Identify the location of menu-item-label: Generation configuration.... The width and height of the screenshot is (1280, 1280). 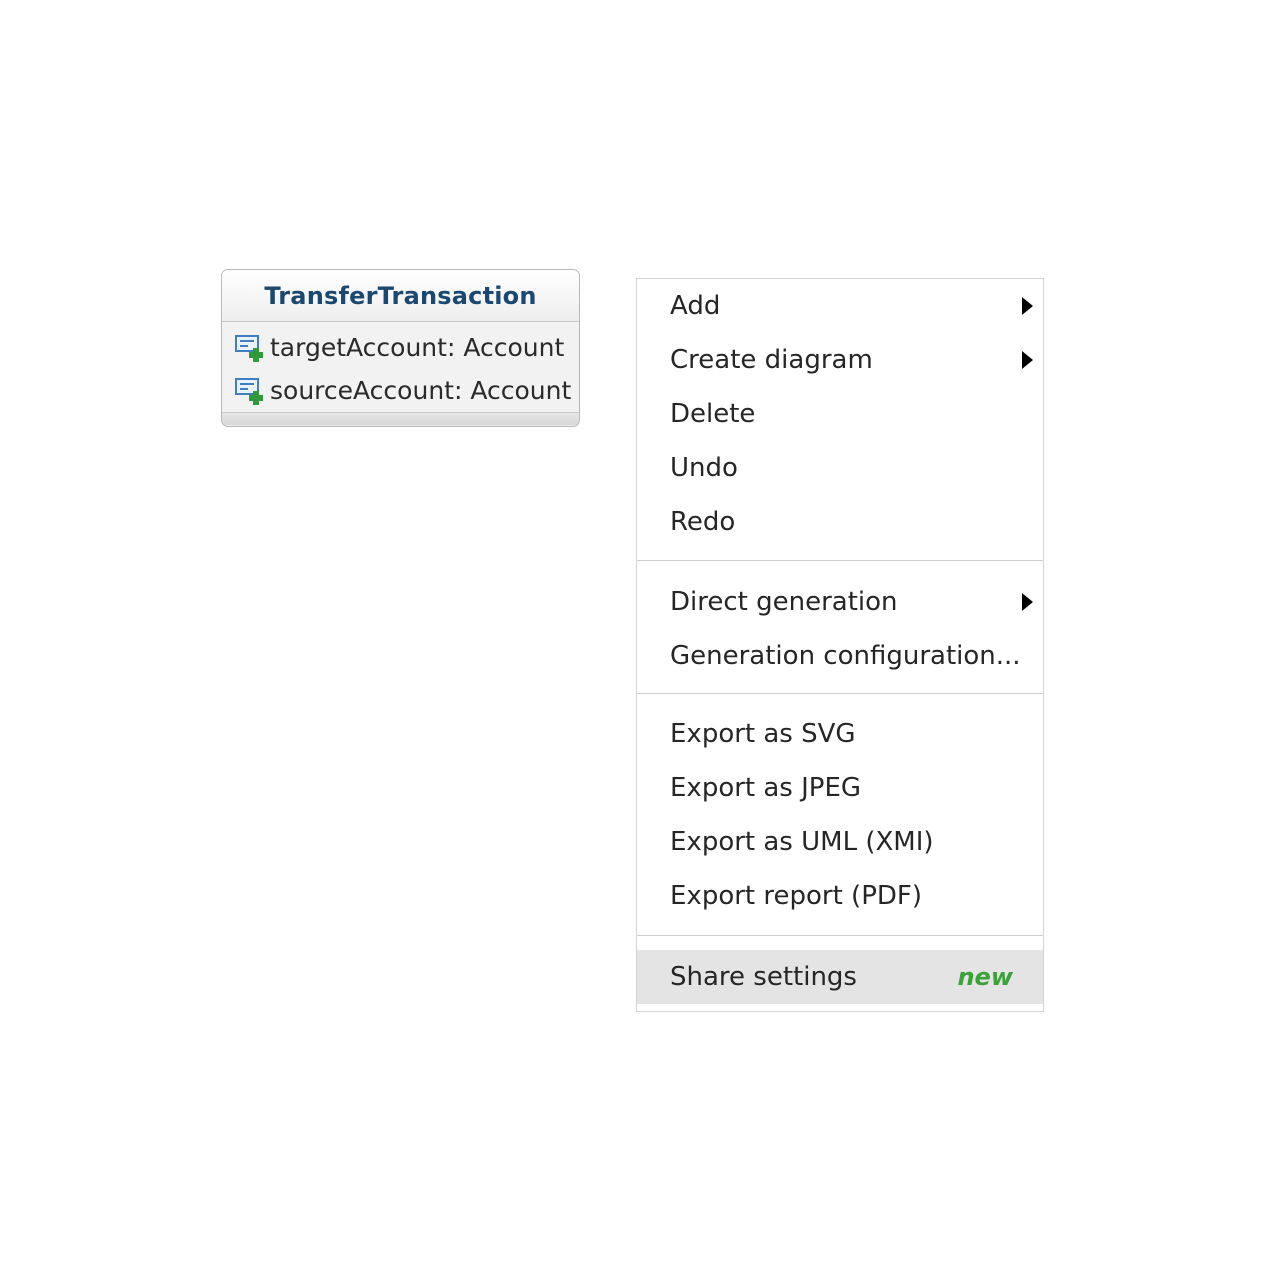
(845, 656).